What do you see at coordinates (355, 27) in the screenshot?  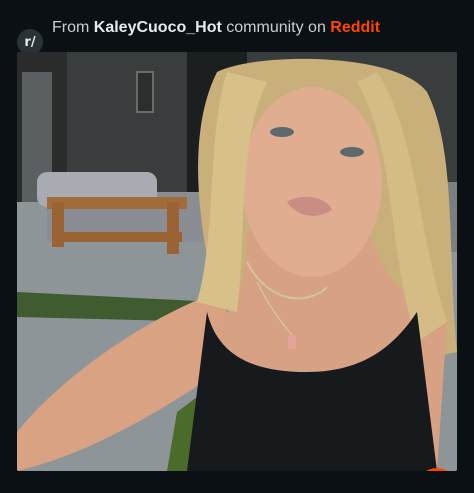 I see `reddit-link: Reddit` at bounding box center [355, 27].